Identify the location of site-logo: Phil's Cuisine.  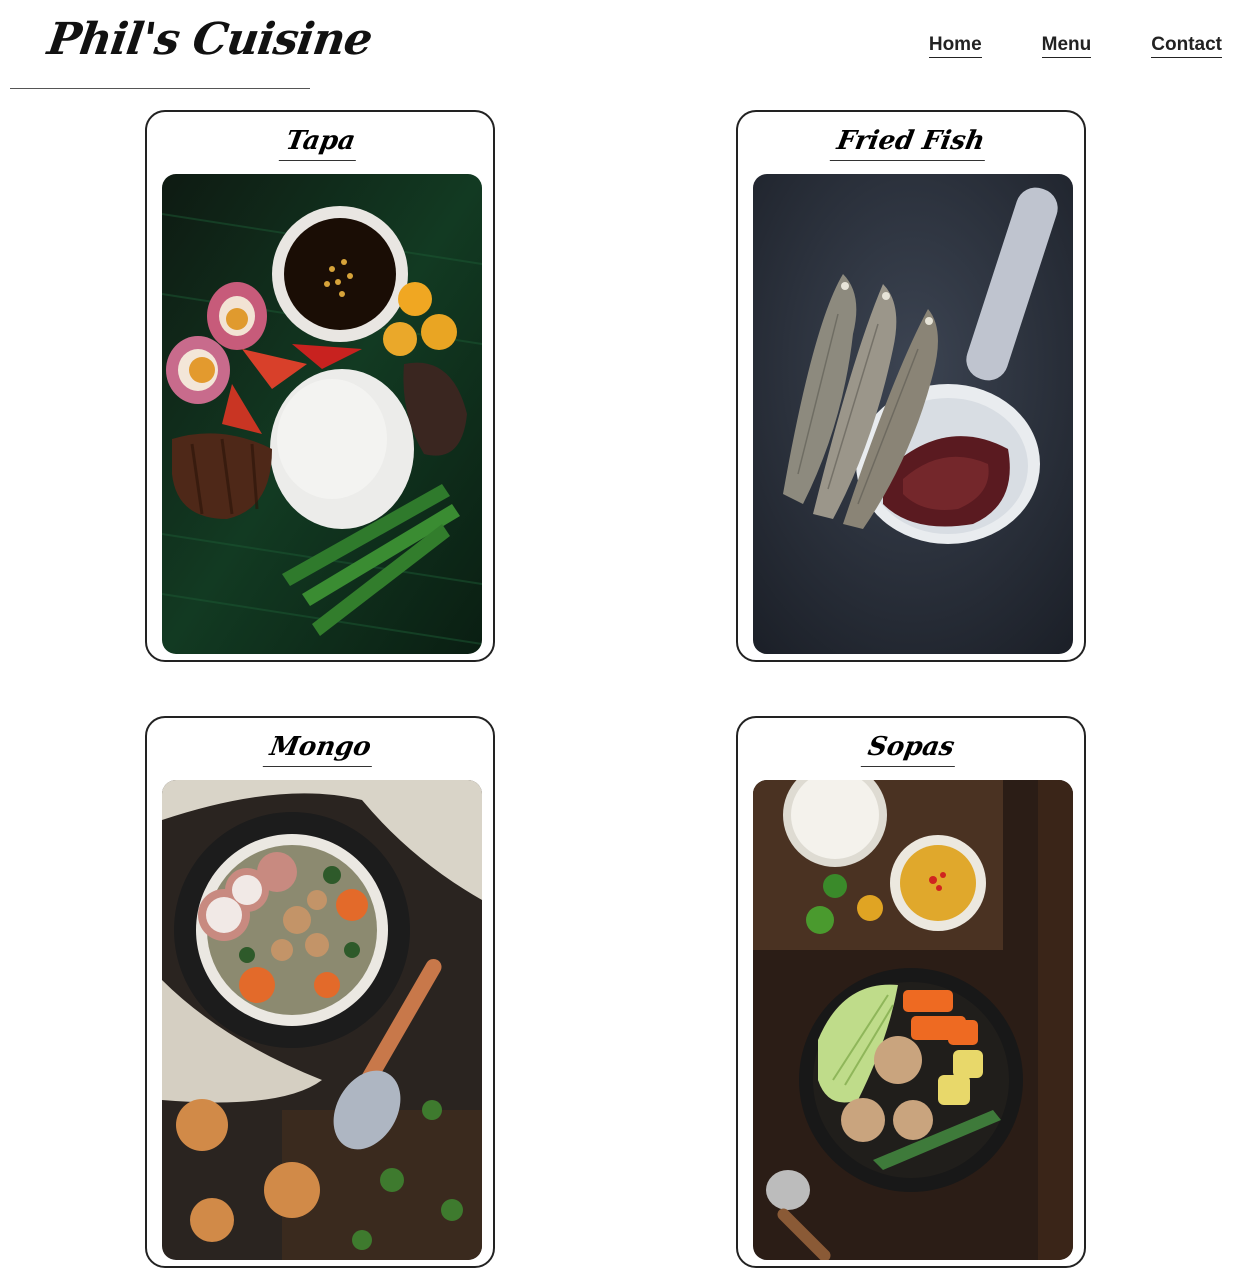
(209, 39).